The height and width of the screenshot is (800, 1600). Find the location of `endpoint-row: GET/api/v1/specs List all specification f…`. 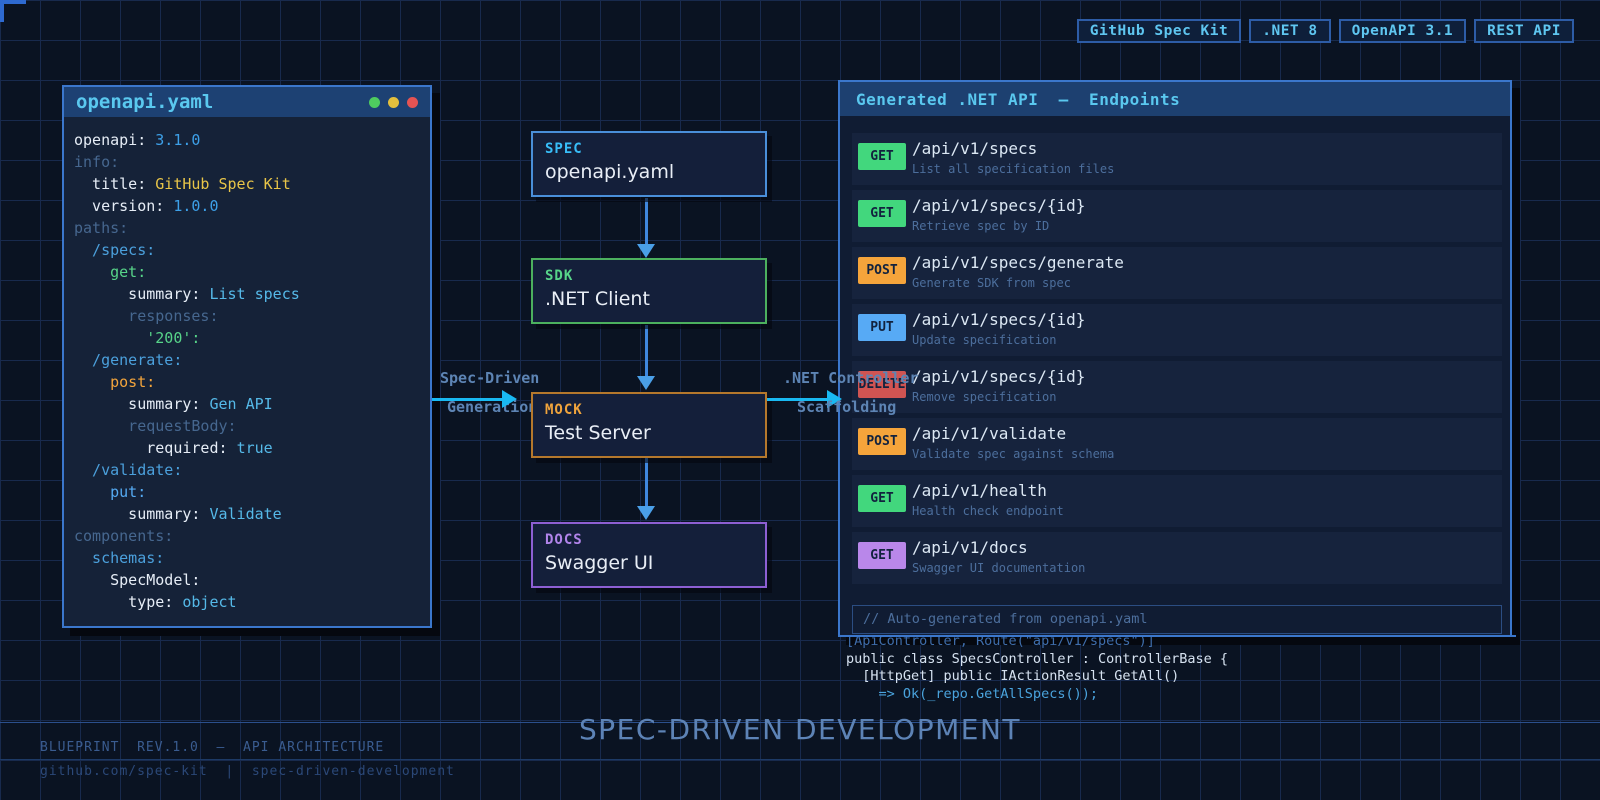

endpoint-row: GET/api/v1/specs List all specification f… is located at coordinates (1177, 159).